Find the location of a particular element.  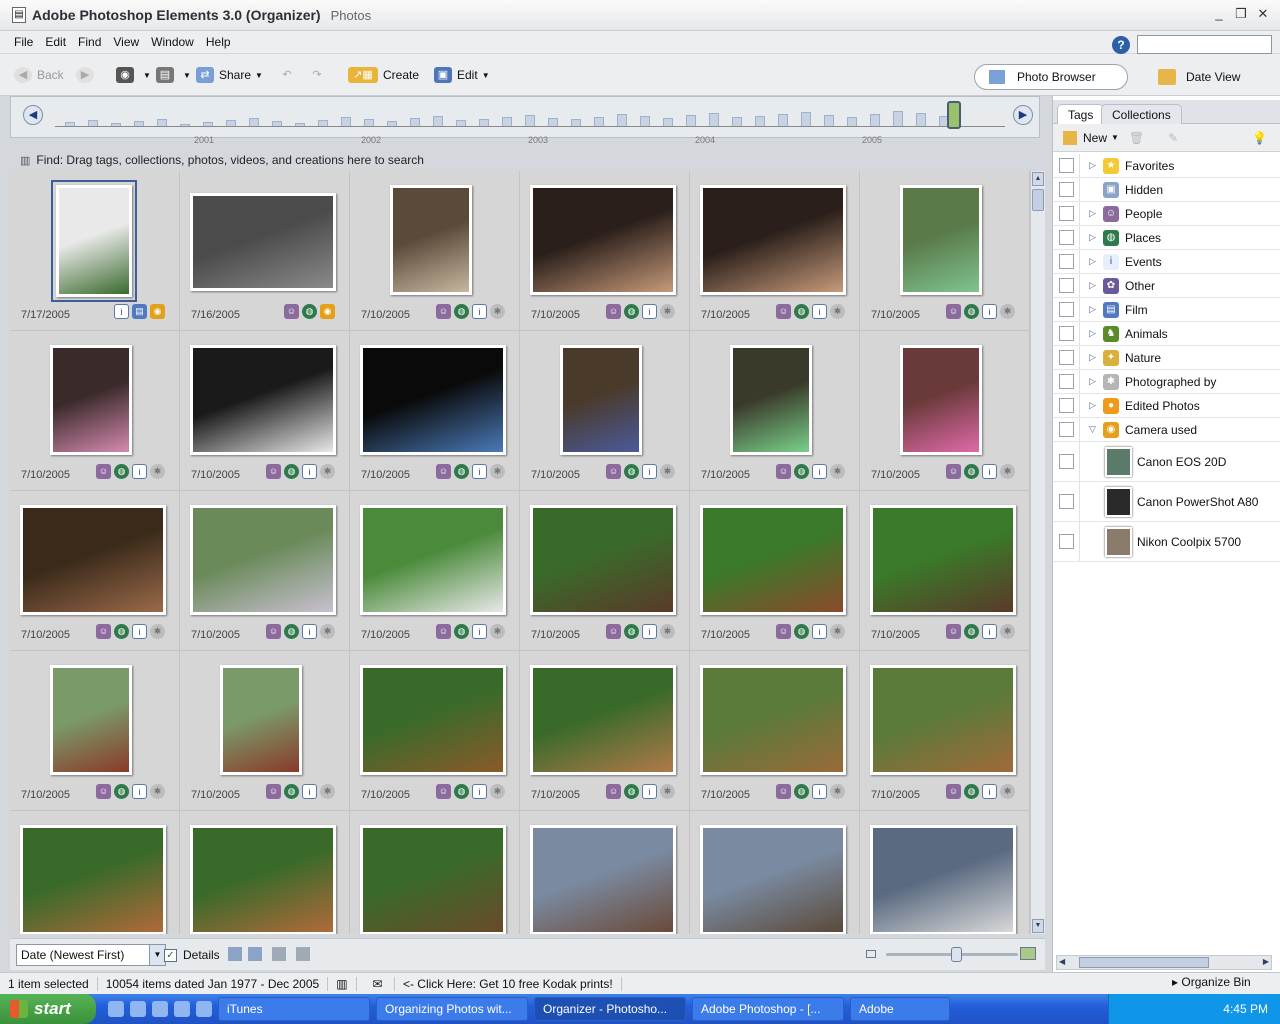

undo-button: ↶ is located at coordinates (289, 75).